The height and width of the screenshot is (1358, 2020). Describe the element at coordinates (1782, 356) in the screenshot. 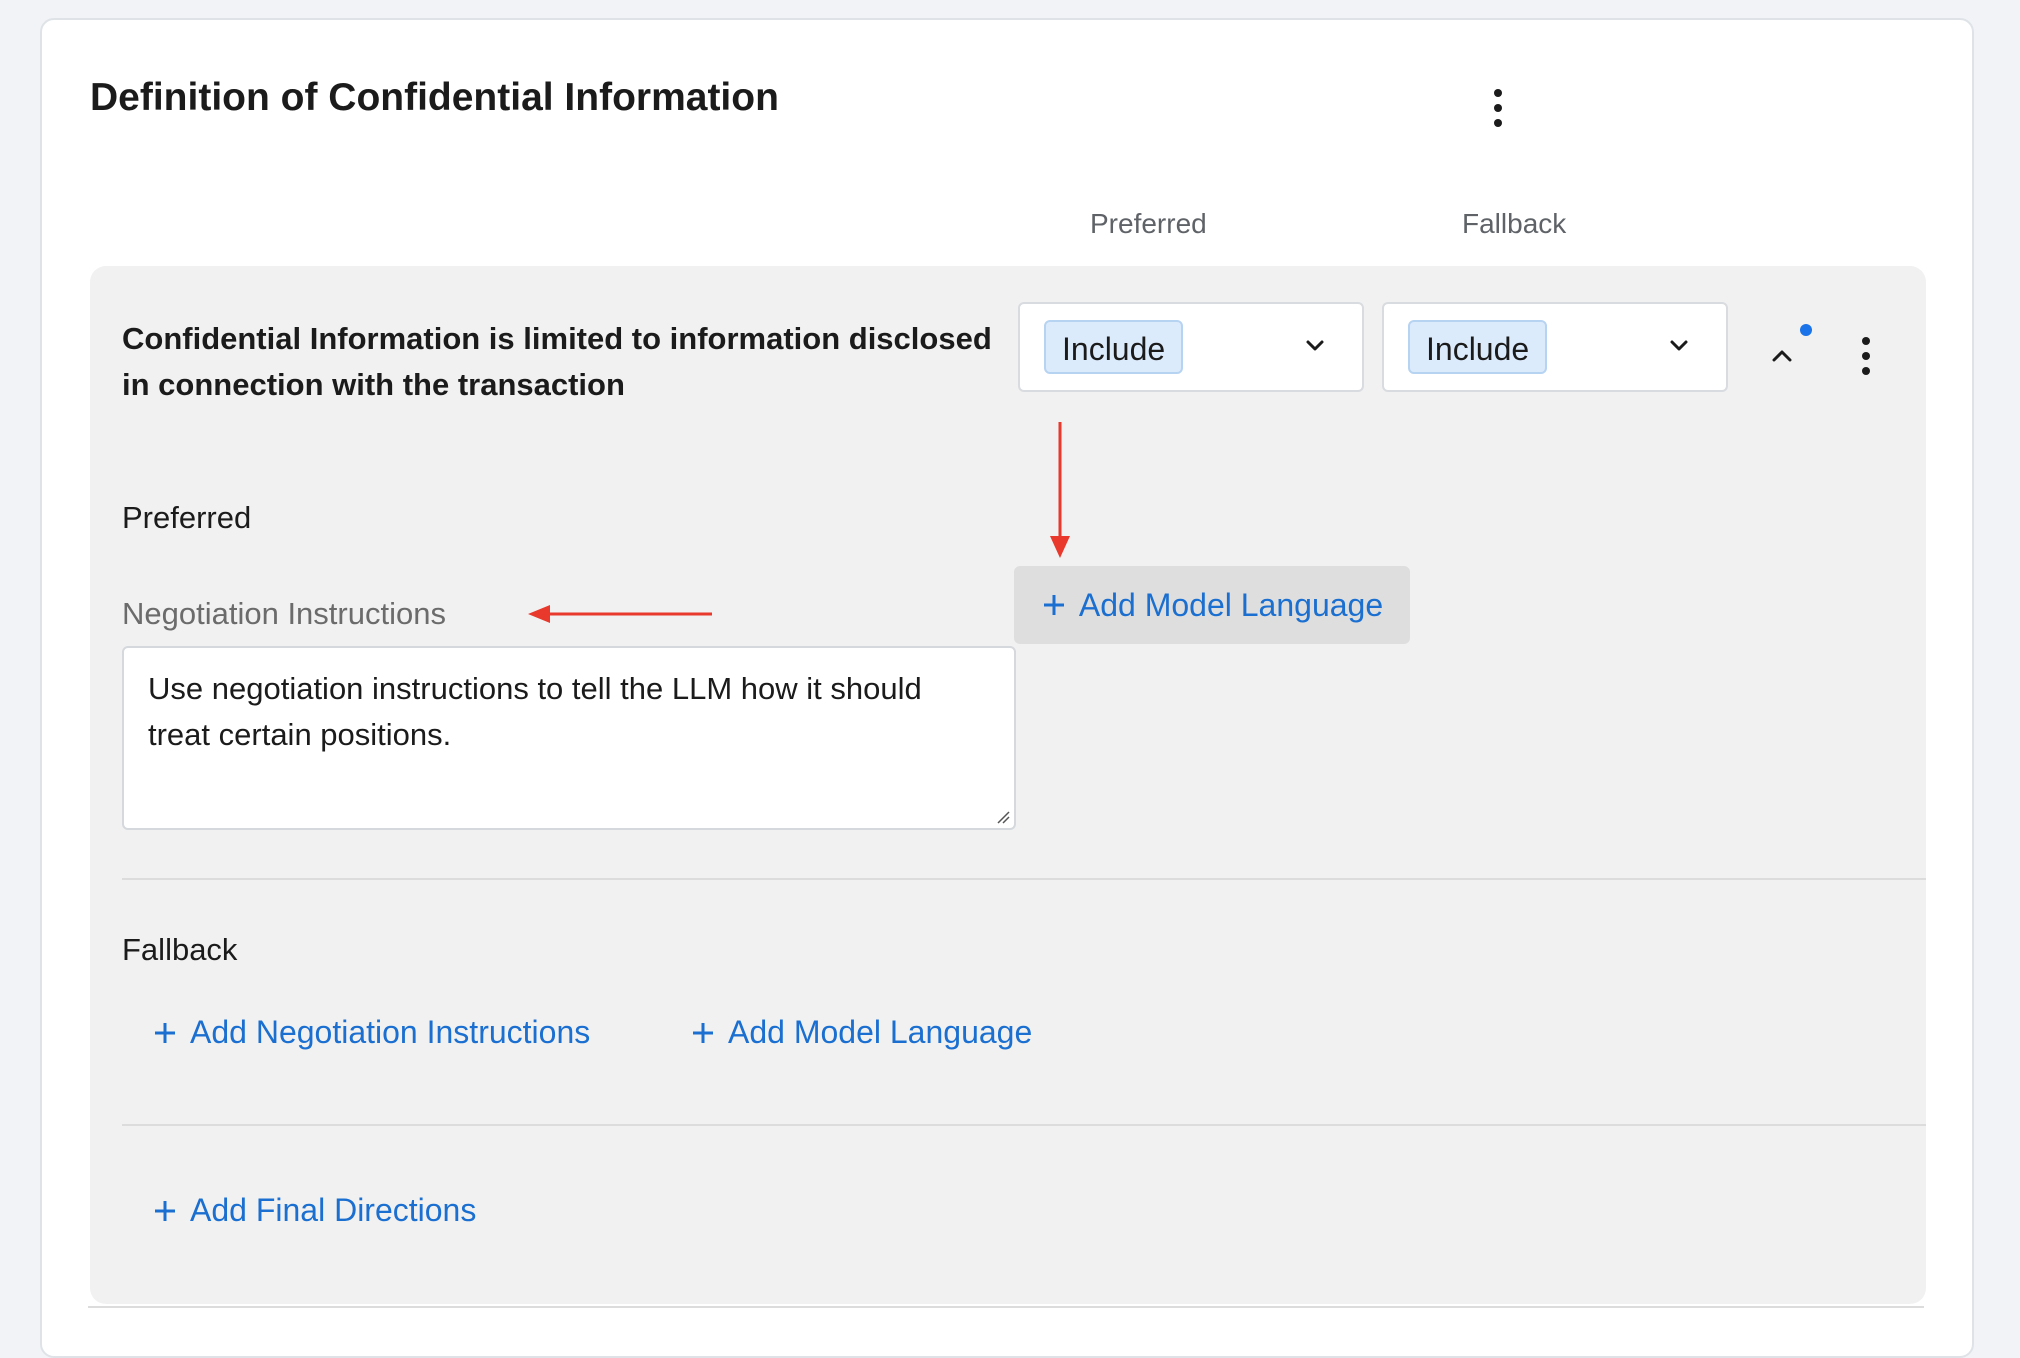

I see `chevron-up-icon` at that location.